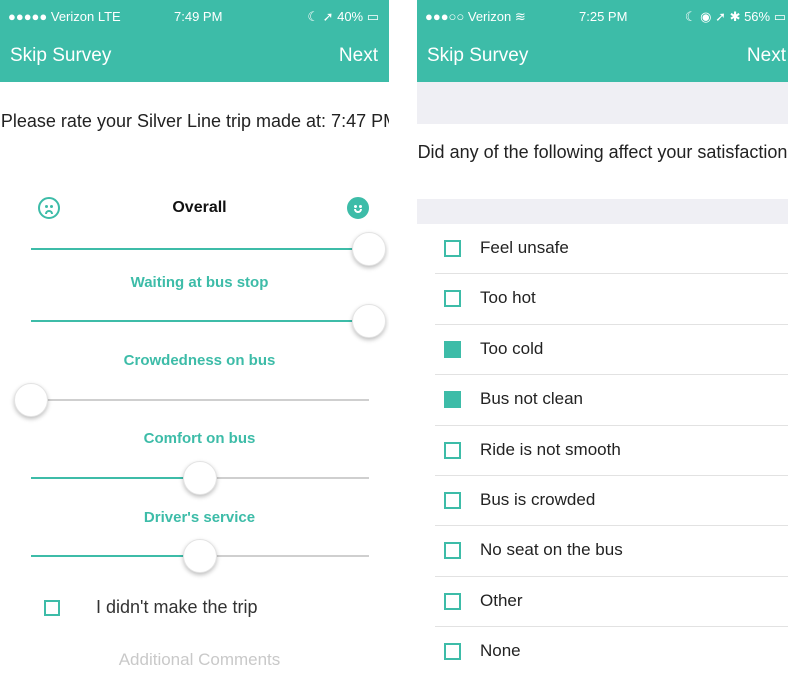  I want to click on option-row: No seat on the bus, so click(602, 551).